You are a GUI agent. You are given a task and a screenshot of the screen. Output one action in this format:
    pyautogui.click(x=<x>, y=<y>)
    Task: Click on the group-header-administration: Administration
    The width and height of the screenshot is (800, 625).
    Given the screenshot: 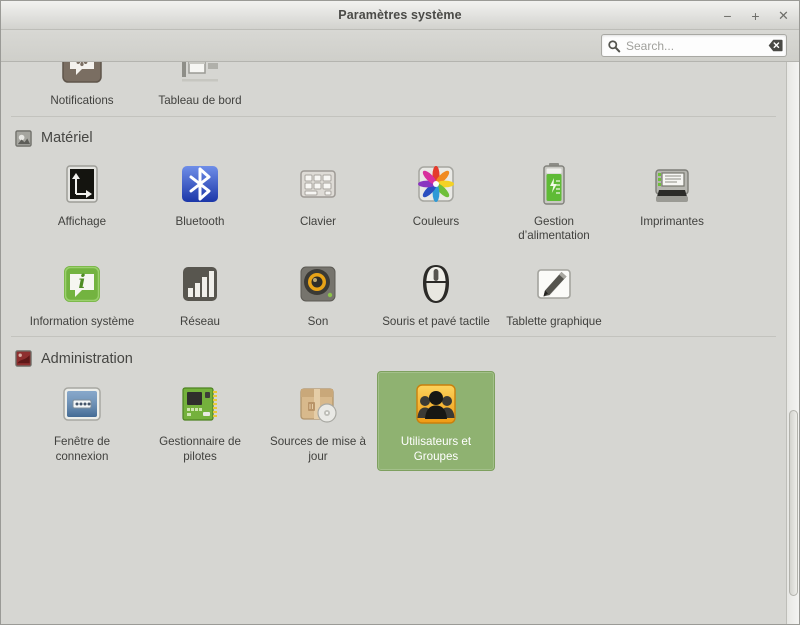 What is the action you would take?
    pyautogui.click(x=393, y=354)
    